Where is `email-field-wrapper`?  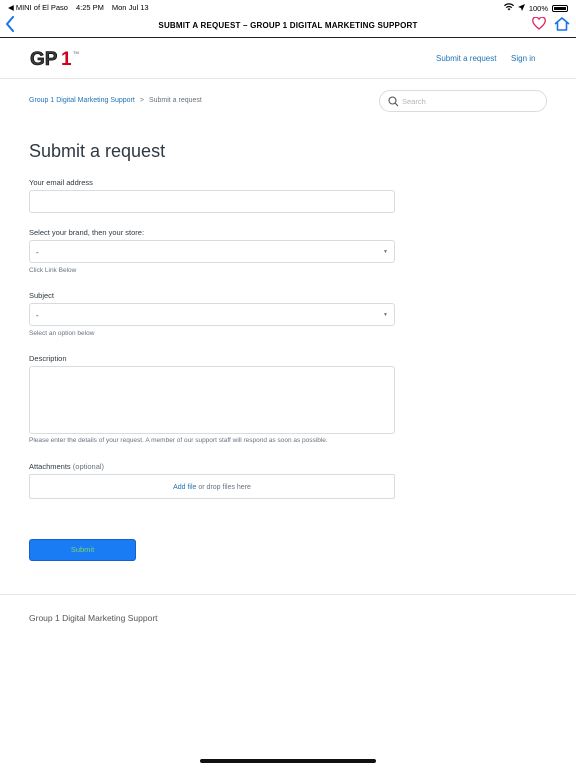 email-field-wrapper is located at coordinates (212, 201).